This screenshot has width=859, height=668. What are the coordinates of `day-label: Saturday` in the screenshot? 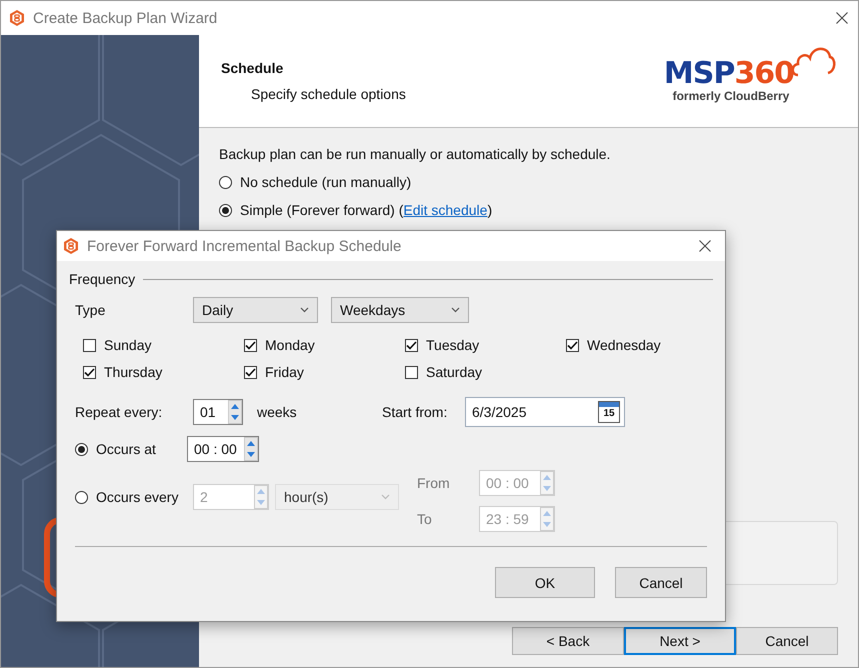 It's located at (454, 372).